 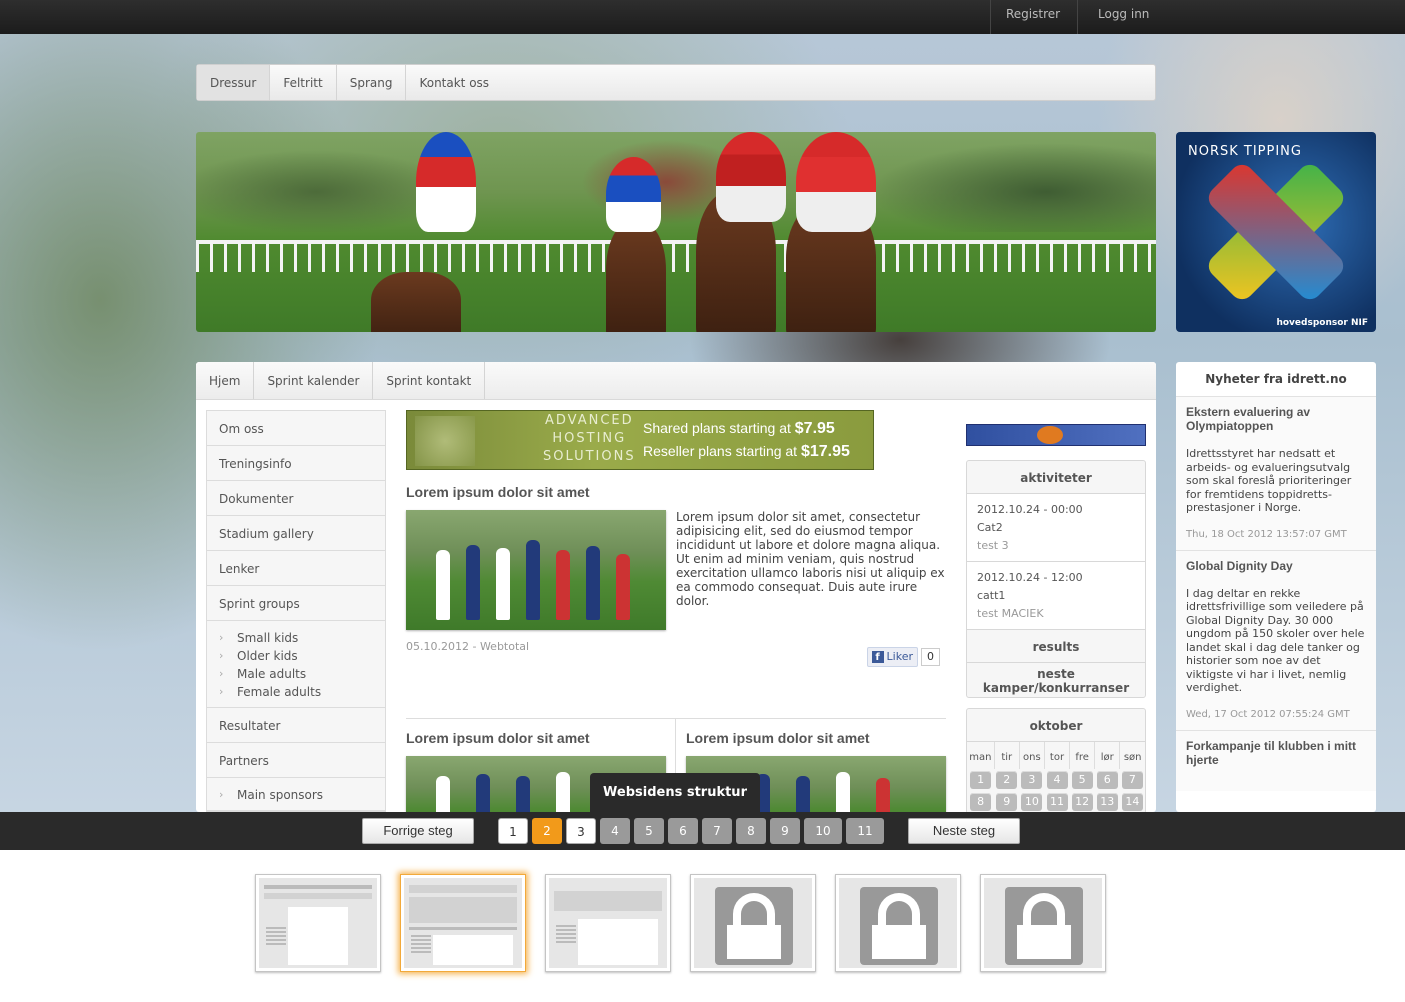 I want to click on menu-item-treningsinfo: Treningsinfo, so click(x=296, y=463).